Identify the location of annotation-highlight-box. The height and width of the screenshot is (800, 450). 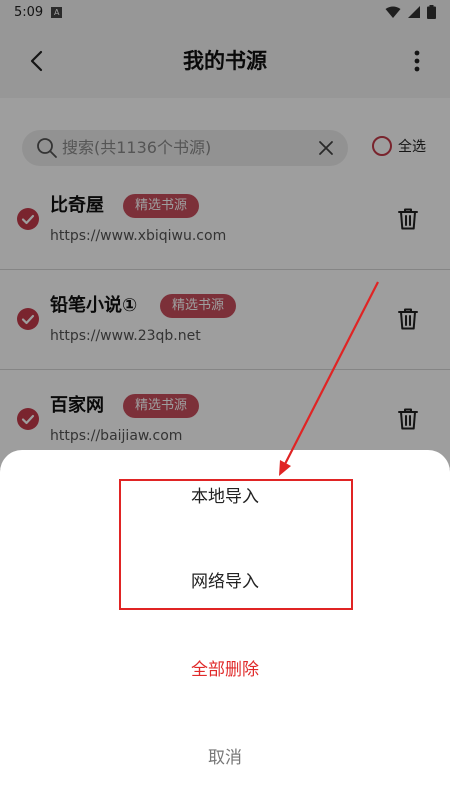
(236, 544).